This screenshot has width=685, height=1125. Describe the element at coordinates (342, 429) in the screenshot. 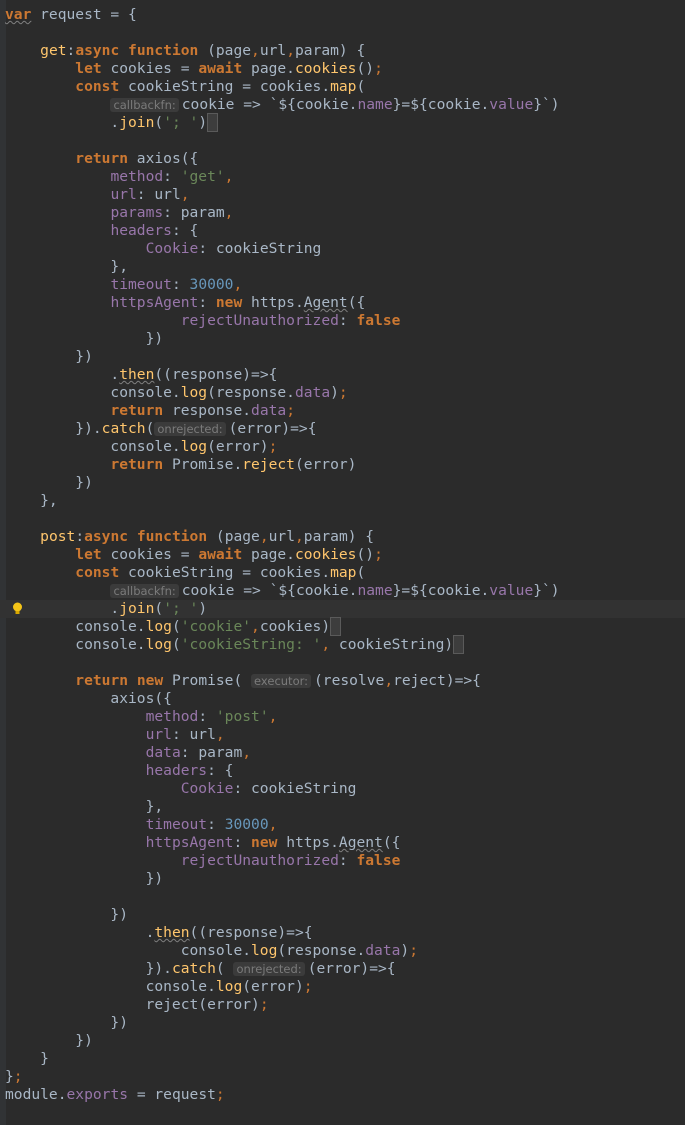

I see `code-line: }).catch(onrejected: (error)=>{` at that location.